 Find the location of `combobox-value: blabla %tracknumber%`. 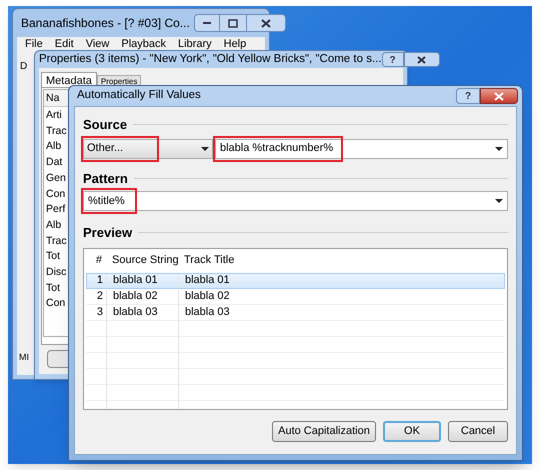

combobox-value: blabla %tracknumber% is located at coordinates (277, 148).